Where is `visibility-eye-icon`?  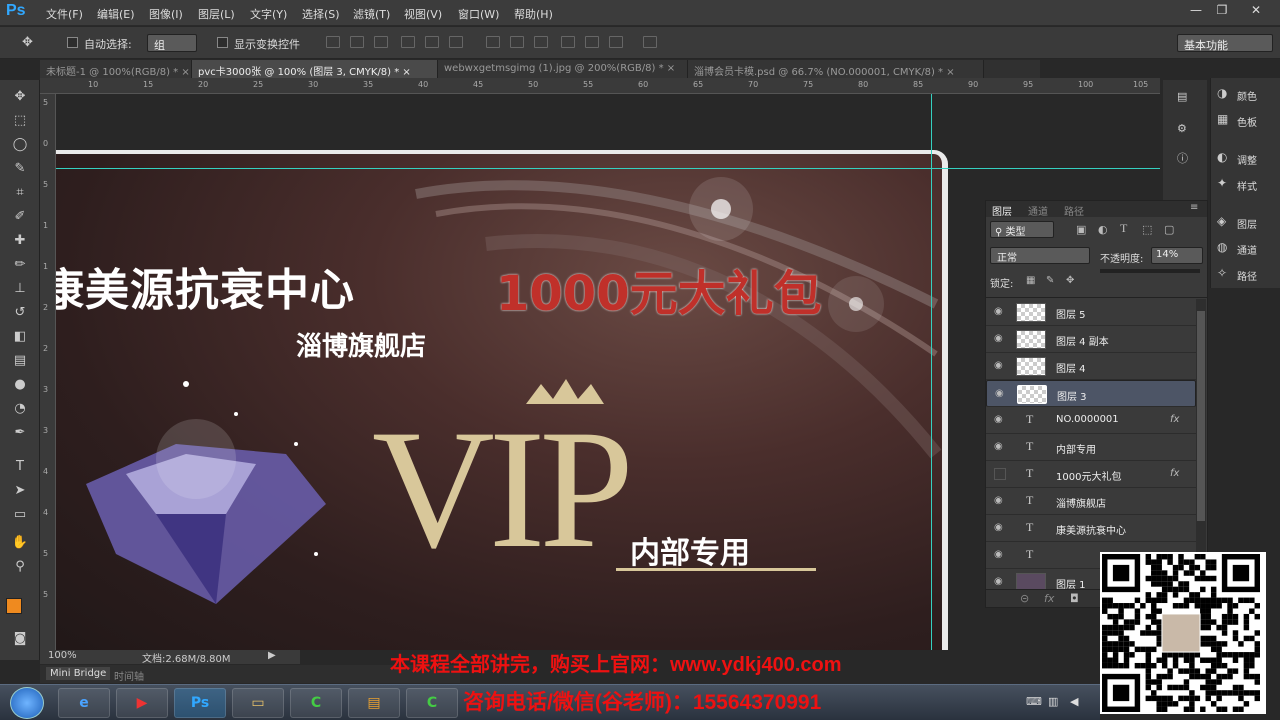
visibility-eye-icon is located at coordinates (1000, 474).